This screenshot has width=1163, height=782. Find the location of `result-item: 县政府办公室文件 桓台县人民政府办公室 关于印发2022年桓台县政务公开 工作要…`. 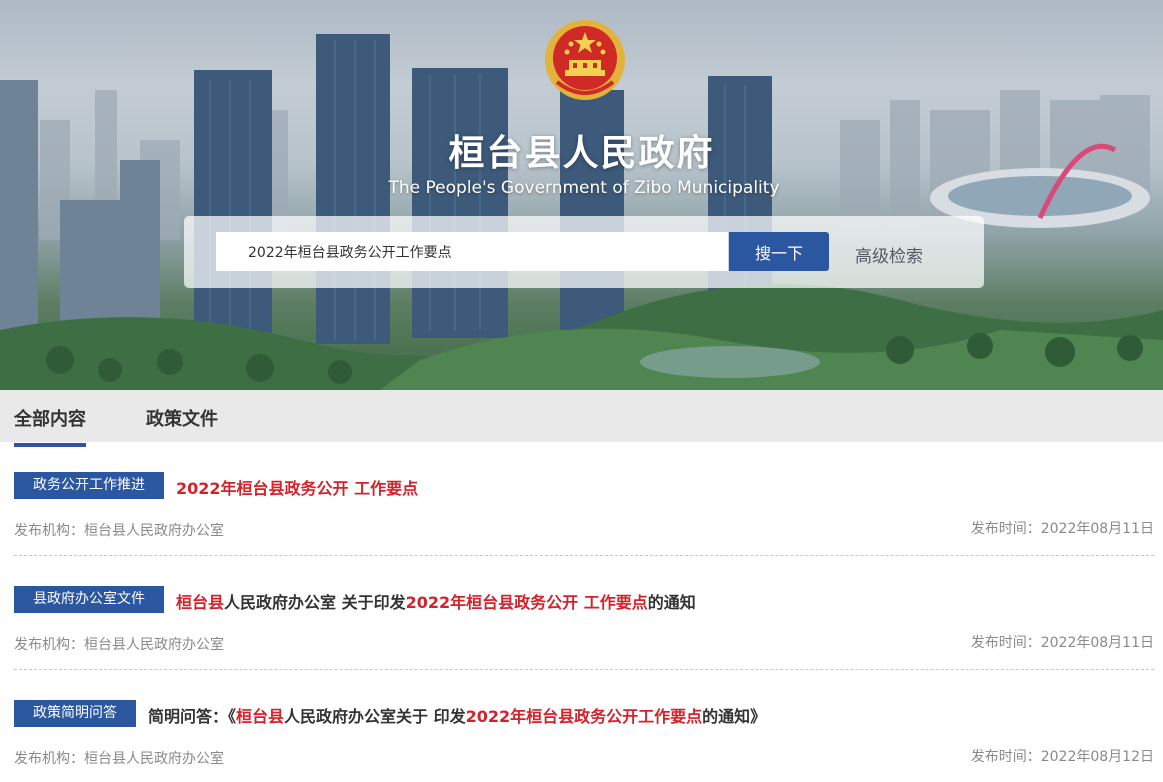

result-item: 县政府办公室文件 桓台县人民政府办公室 关于印发2022年桓台县政务公开 工作要… is located at coordinates (584, 613).